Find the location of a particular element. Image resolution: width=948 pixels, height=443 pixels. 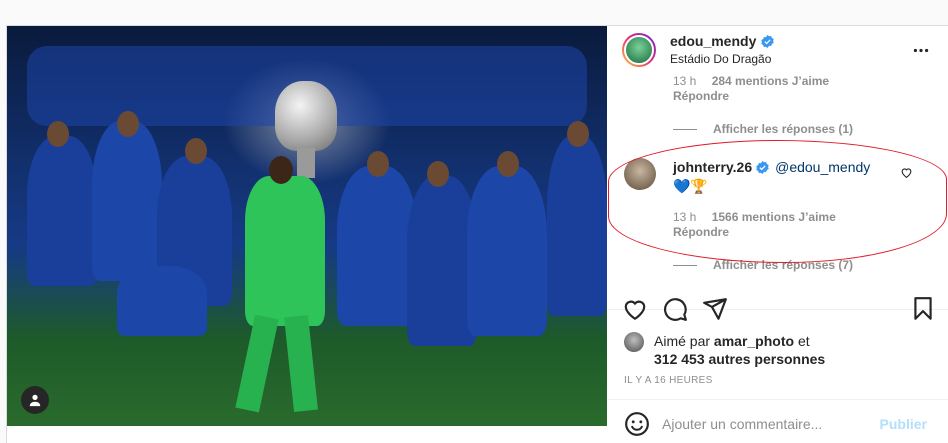

comment-icon is located at coordinates (675, 309).